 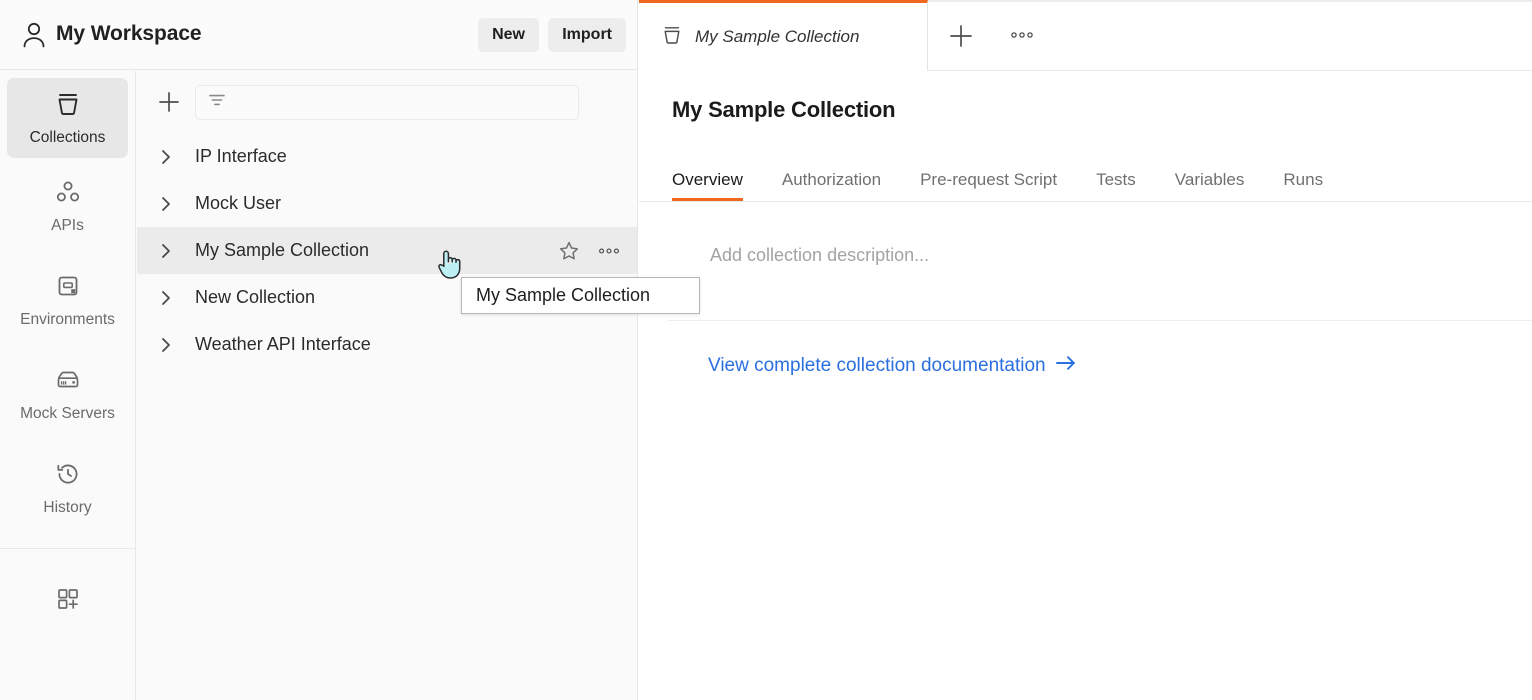 I want to click on sidebar-item-apis: APIs, so click(x=67, y=206).